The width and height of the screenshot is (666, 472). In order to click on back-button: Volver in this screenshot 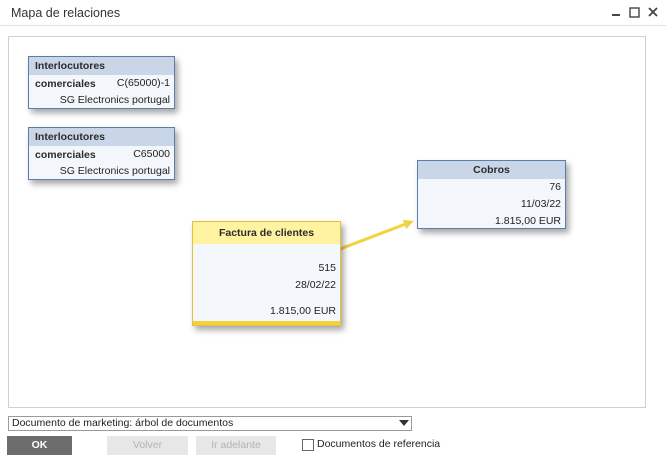, I will do `click(147, 445)`.